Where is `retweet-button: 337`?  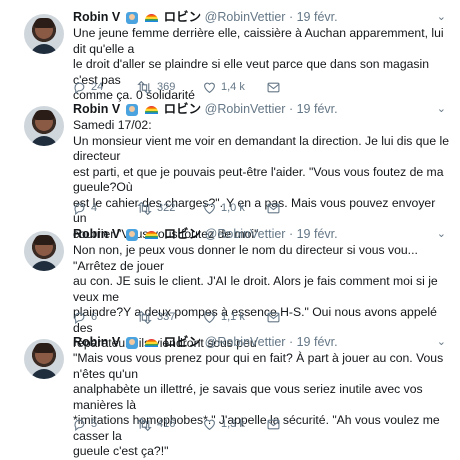
retweet-button: 337 is located at coordinates (170, 317).